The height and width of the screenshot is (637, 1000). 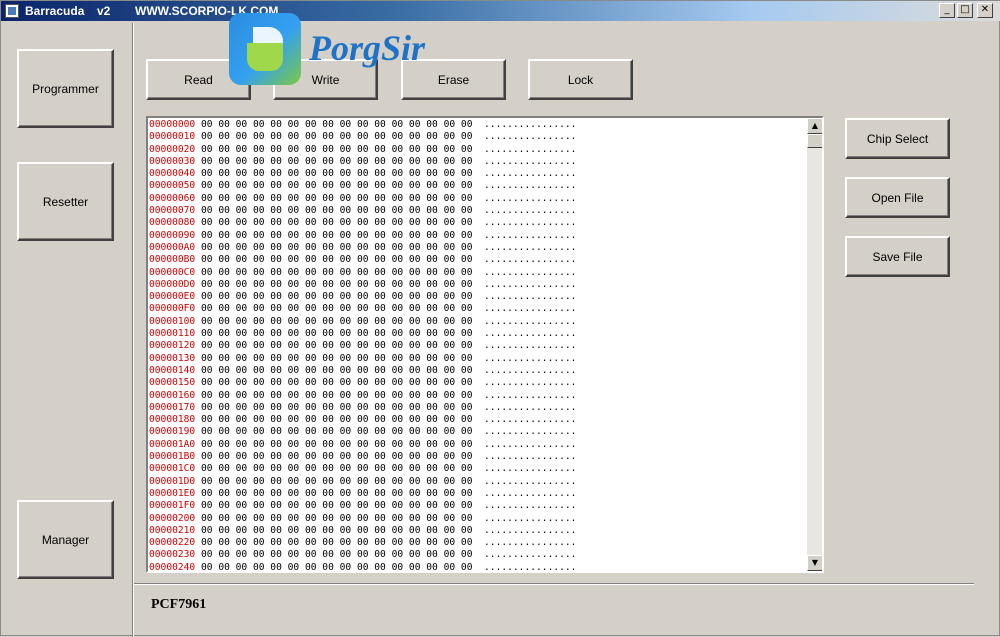 What do you see at coordinates (172, 137) in the screenshot?
I see `hex-address: 00000010` at bounding box center [172, 137].